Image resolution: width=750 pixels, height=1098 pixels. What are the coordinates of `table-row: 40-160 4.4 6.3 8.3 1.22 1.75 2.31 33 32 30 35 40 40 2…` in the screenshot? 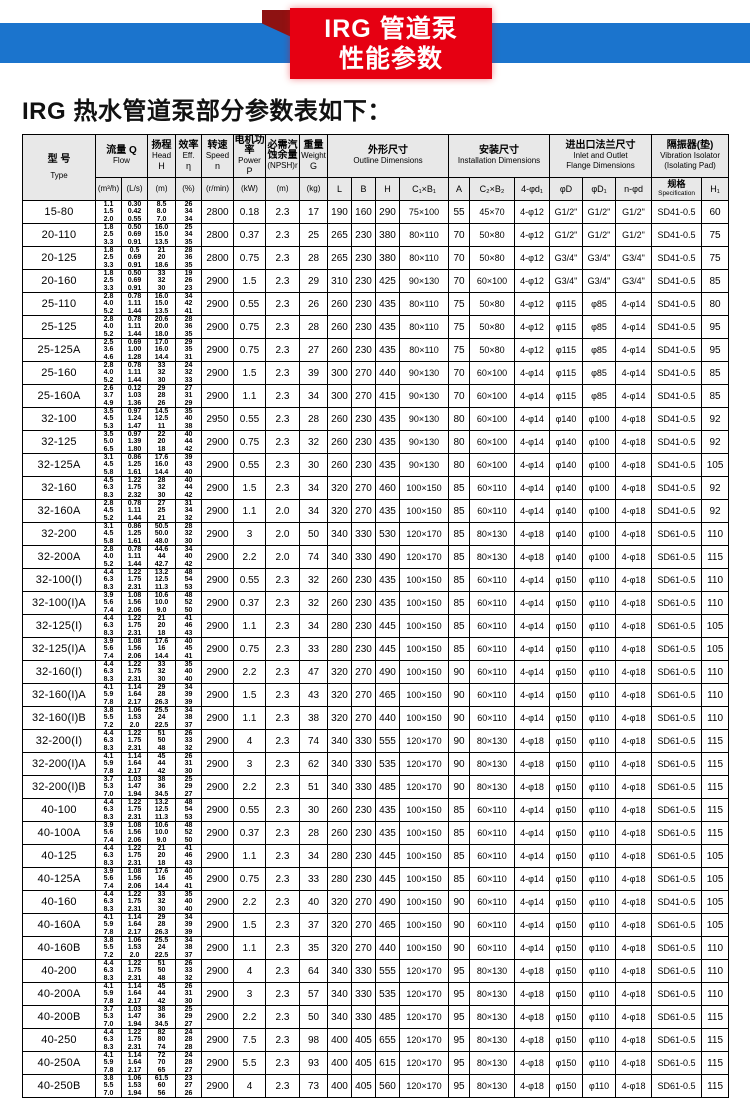 It's located at (376, 902).